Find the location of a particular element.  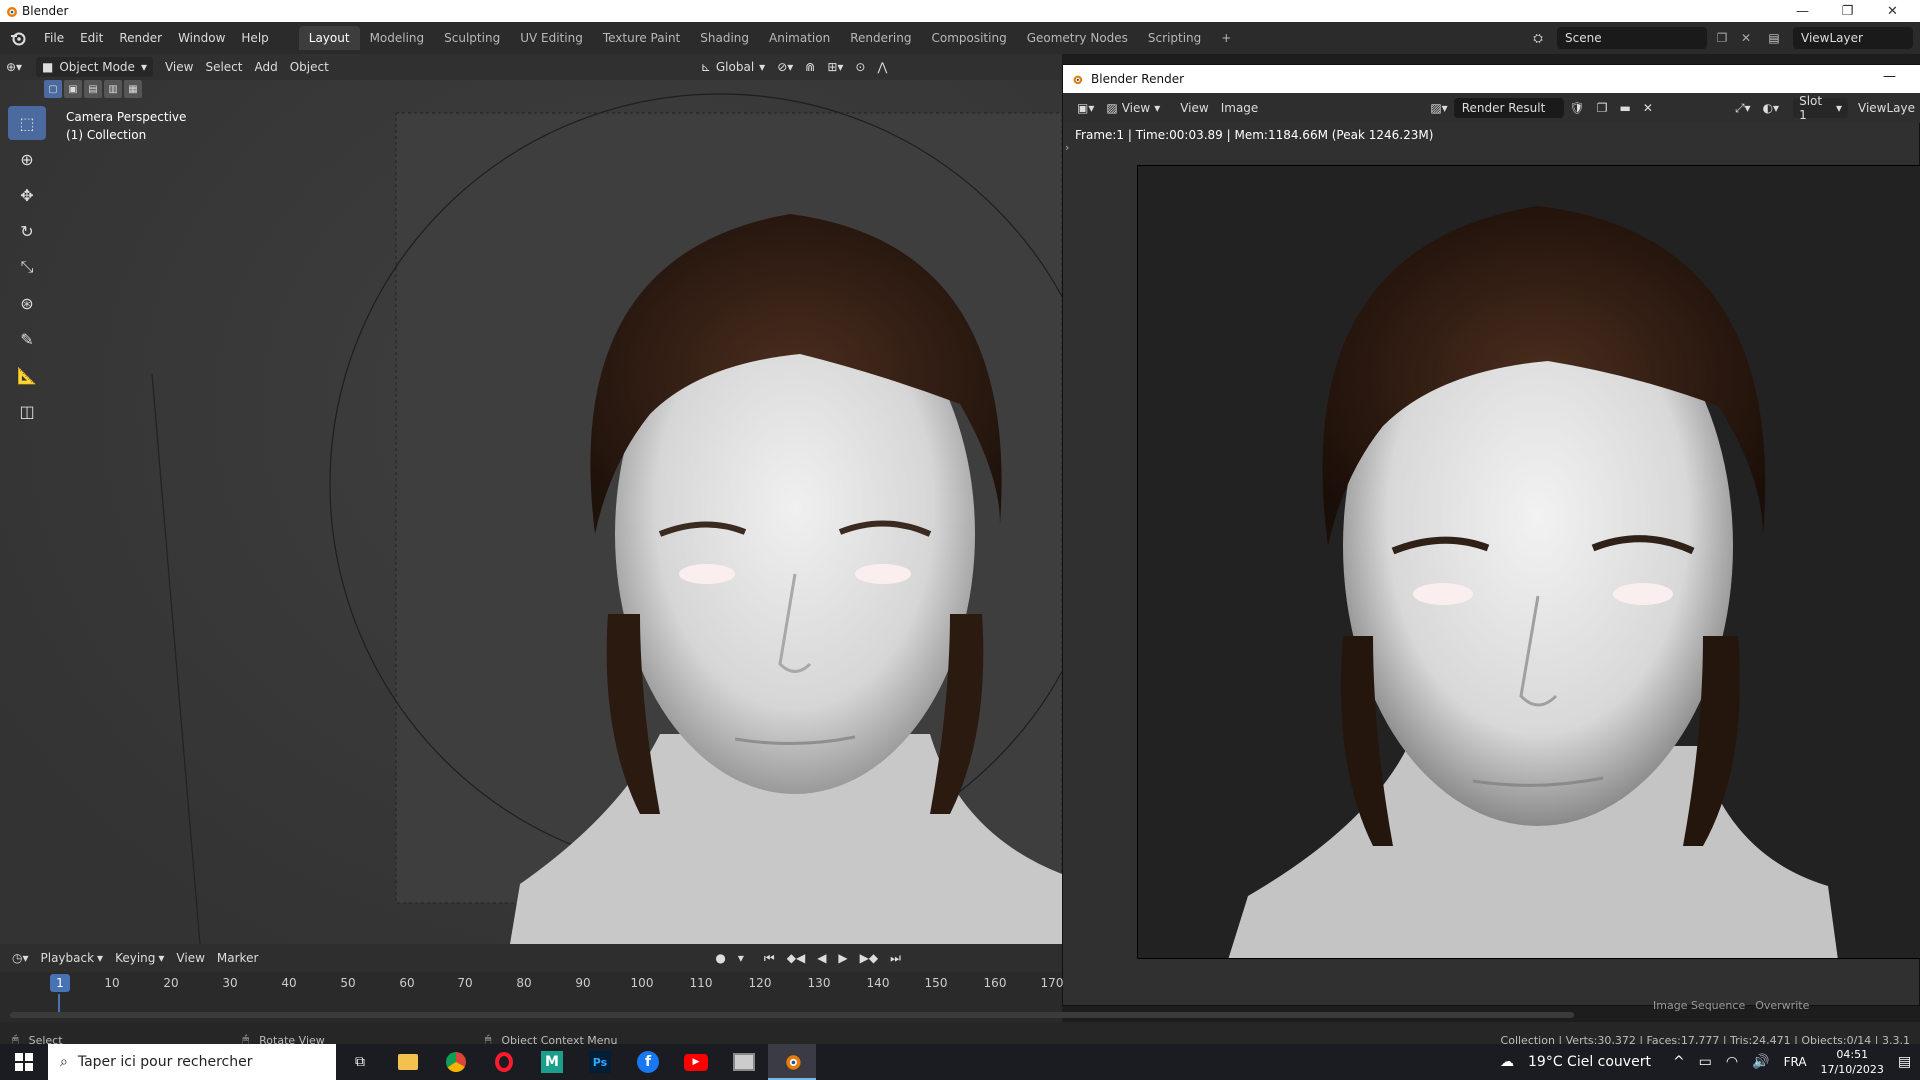

photoshop-icon: Ps is located at coordinates (600, 1062).